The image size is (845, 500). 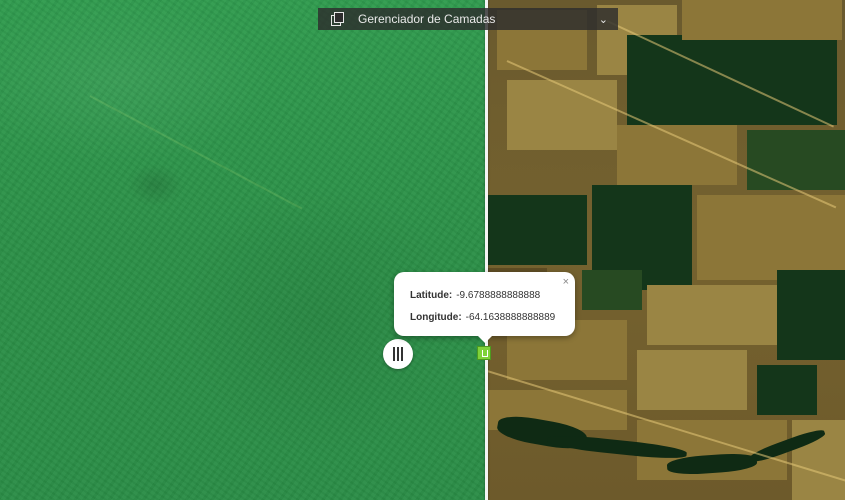 I want to click on popup-pointer, so click(x=485, y=339).